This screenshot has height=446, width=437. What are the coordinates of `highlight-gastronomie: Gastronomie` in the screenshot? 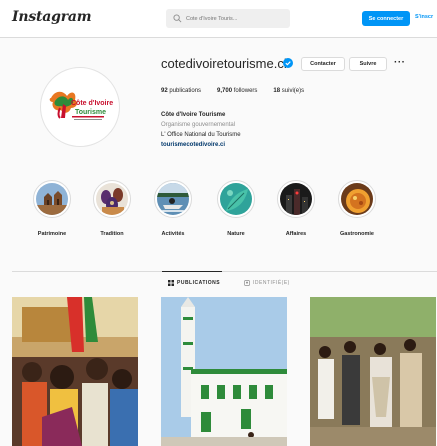 It's located at (357, 208).